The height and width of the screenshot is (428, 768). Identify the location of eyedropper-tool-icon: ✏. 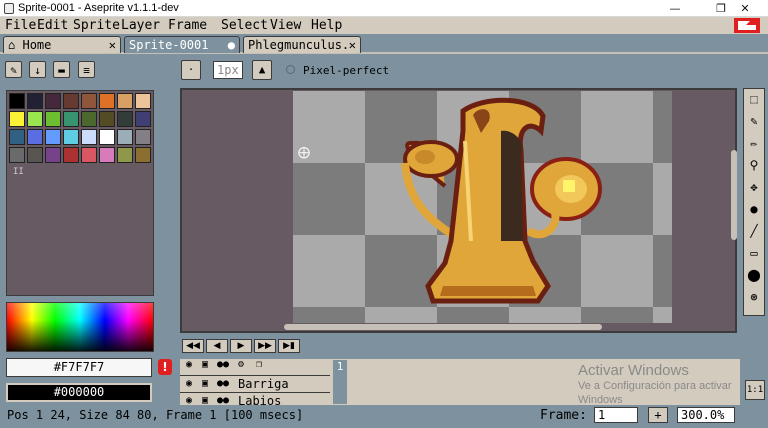
(754, 143).